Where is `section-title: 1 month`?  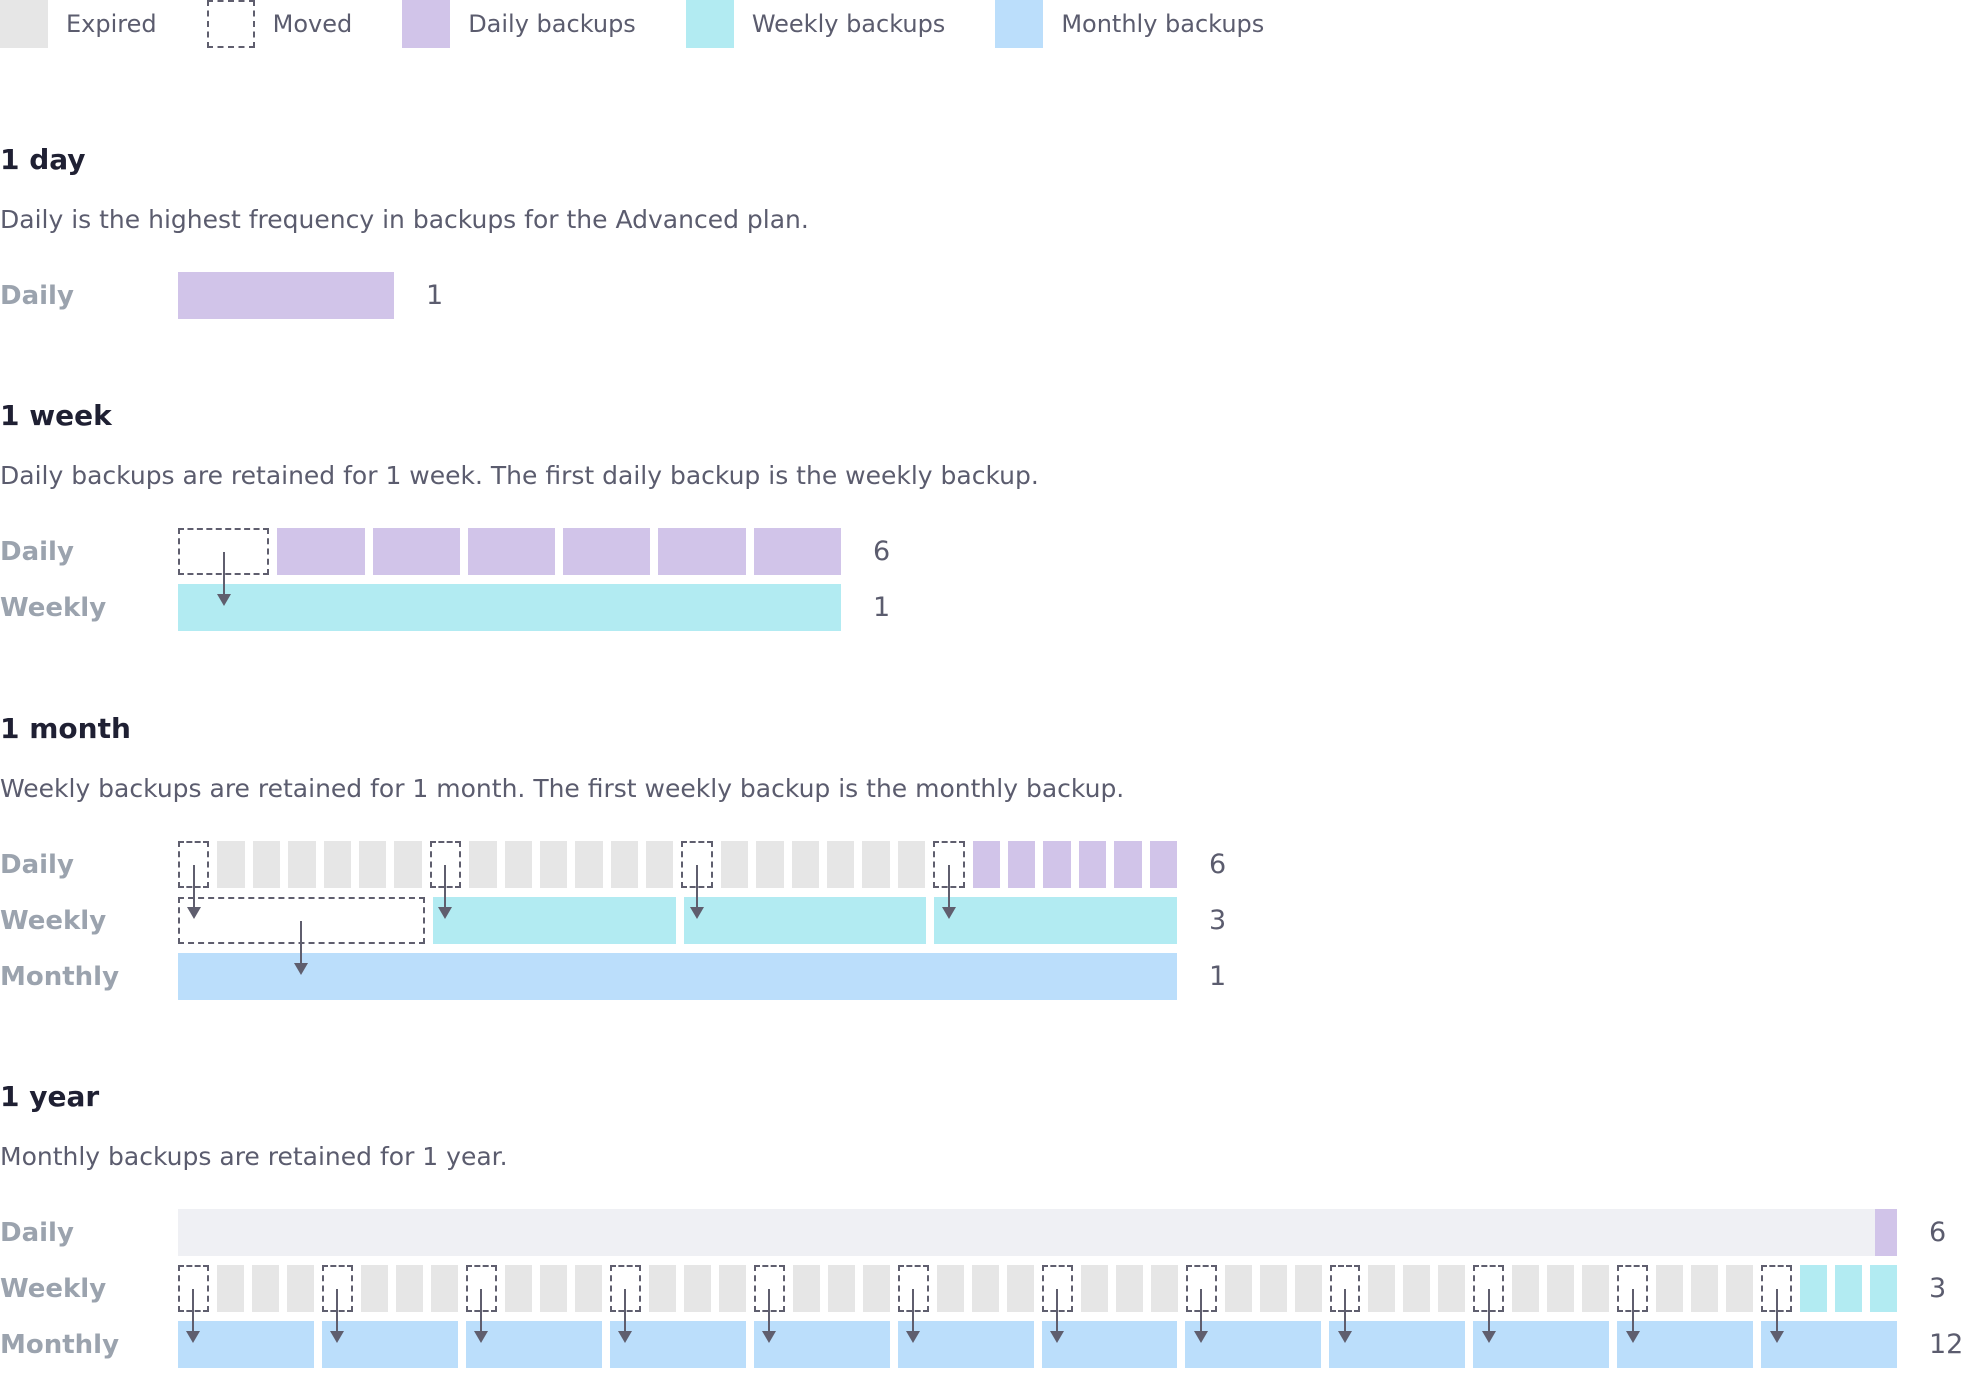
section-title: 1 month is located at coordinates (65, 728).